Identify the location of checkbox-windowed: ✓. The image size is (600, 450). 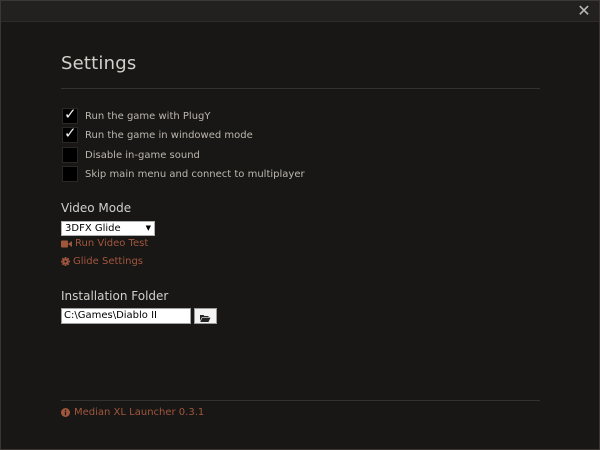
(70, 133).